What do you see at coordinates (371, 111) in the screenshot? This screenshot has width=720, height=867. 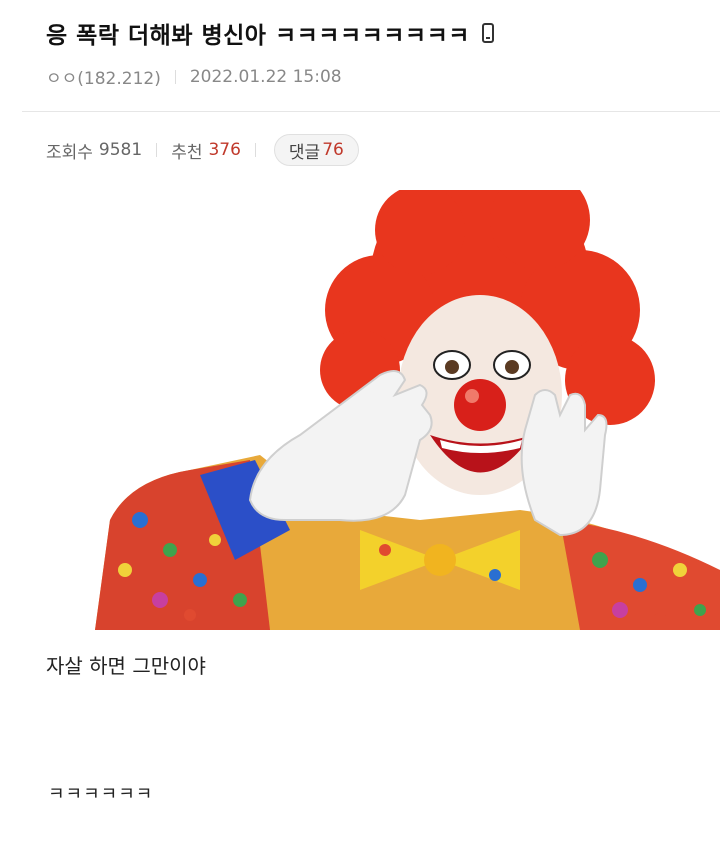 I see `header-divider` at bounding box center [371, 111].